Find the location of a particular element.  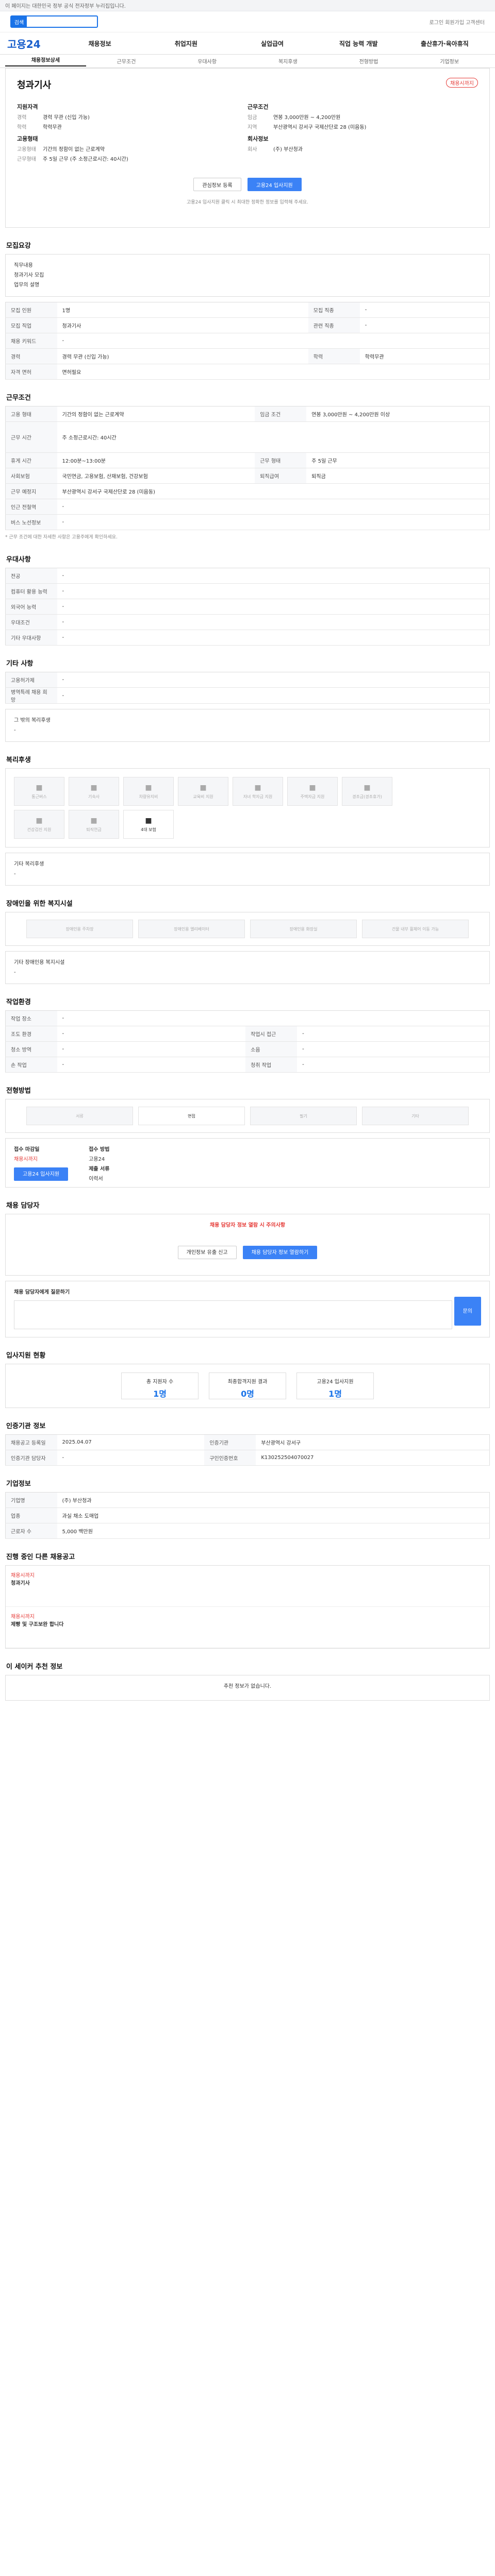

rec-title: 청과기사 is located at coordinates (20, 1583).